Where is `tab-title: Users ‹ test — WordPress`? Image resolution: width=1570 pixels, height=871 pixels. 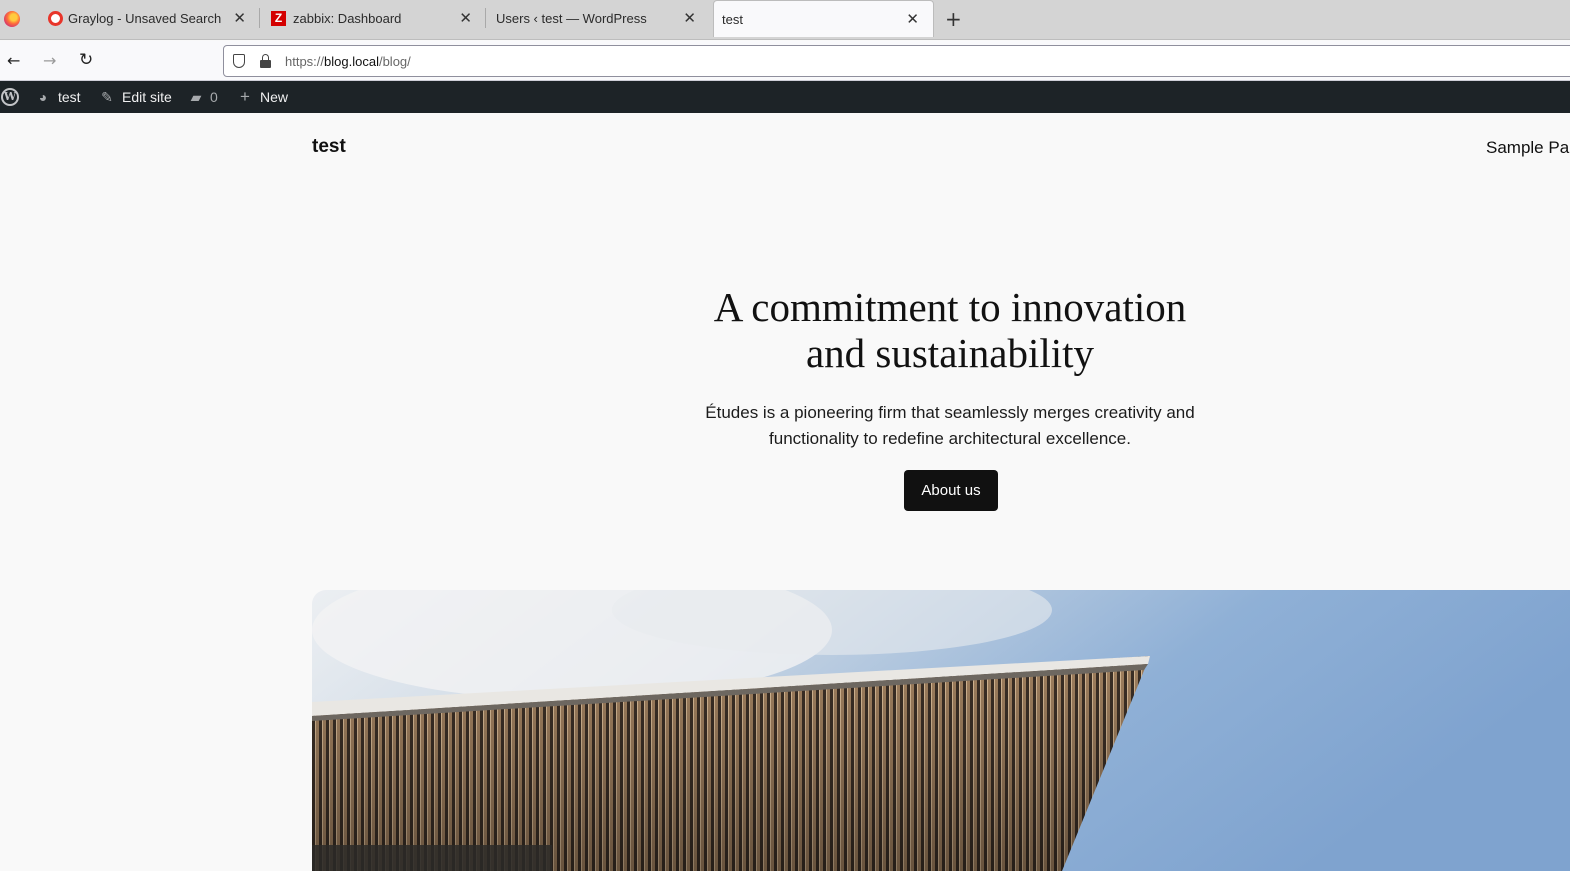 tab-title: Users ‹ test — WordPress is located at coordinates (571, 18).